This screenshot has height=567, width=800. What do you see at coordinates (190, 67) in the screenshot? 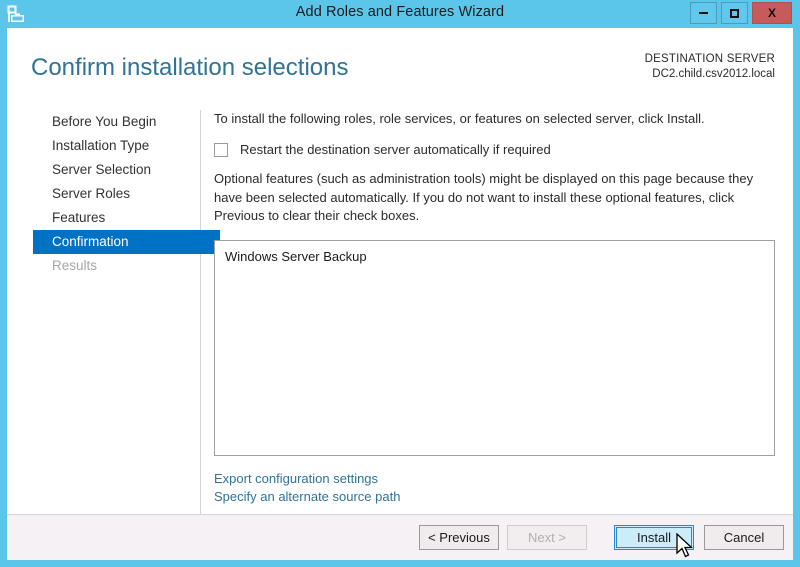
I see `page-title: Confirm installation selections` at bounding box center [190, 67].